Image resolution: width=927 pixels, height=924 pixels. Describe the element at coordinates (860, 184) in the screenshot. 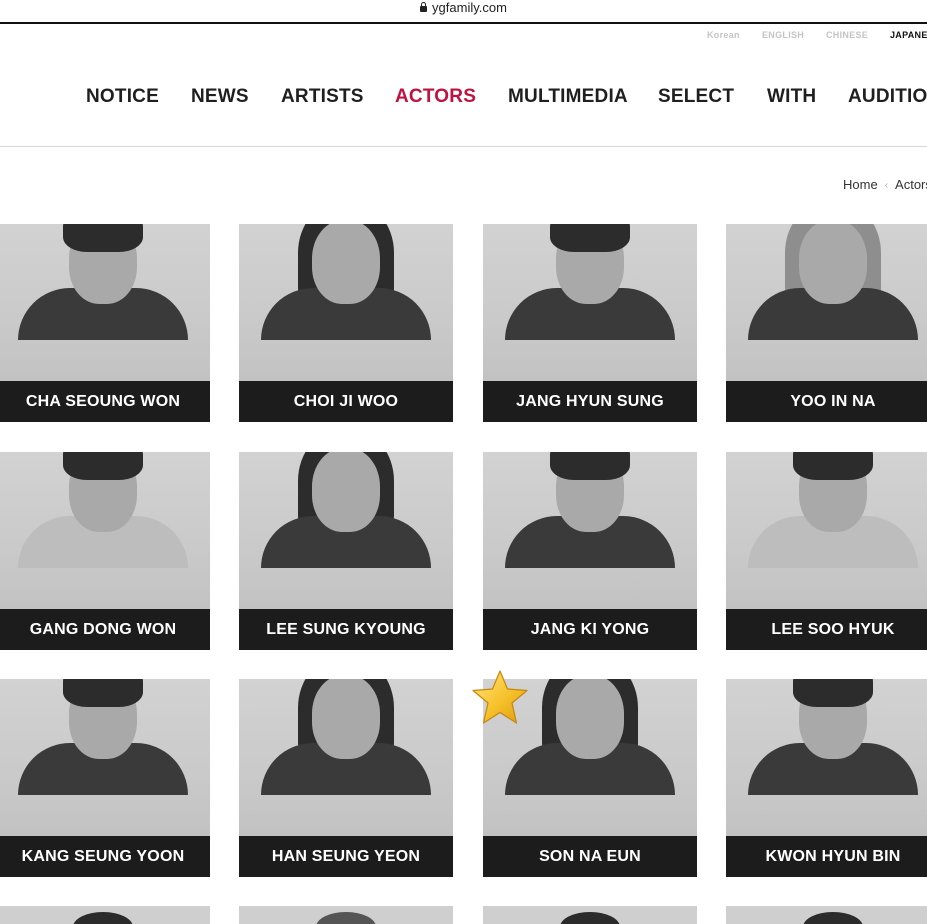

I see `breadcrumb-home: Home` at that location.